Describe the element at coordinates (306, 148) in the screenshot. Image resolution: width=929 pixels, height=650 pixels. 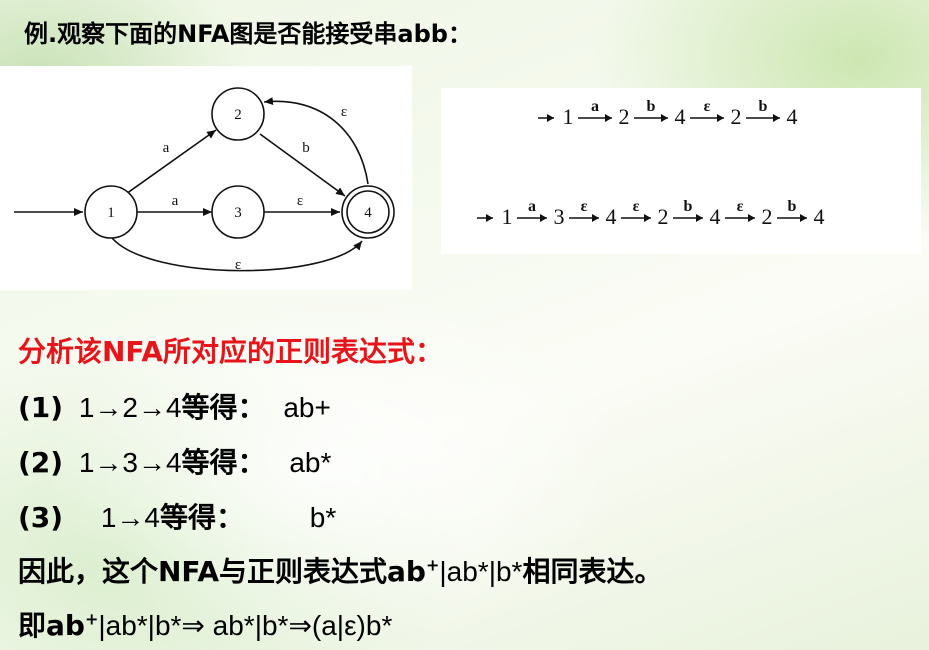
I see `edge-2-4-label: b` at that location.